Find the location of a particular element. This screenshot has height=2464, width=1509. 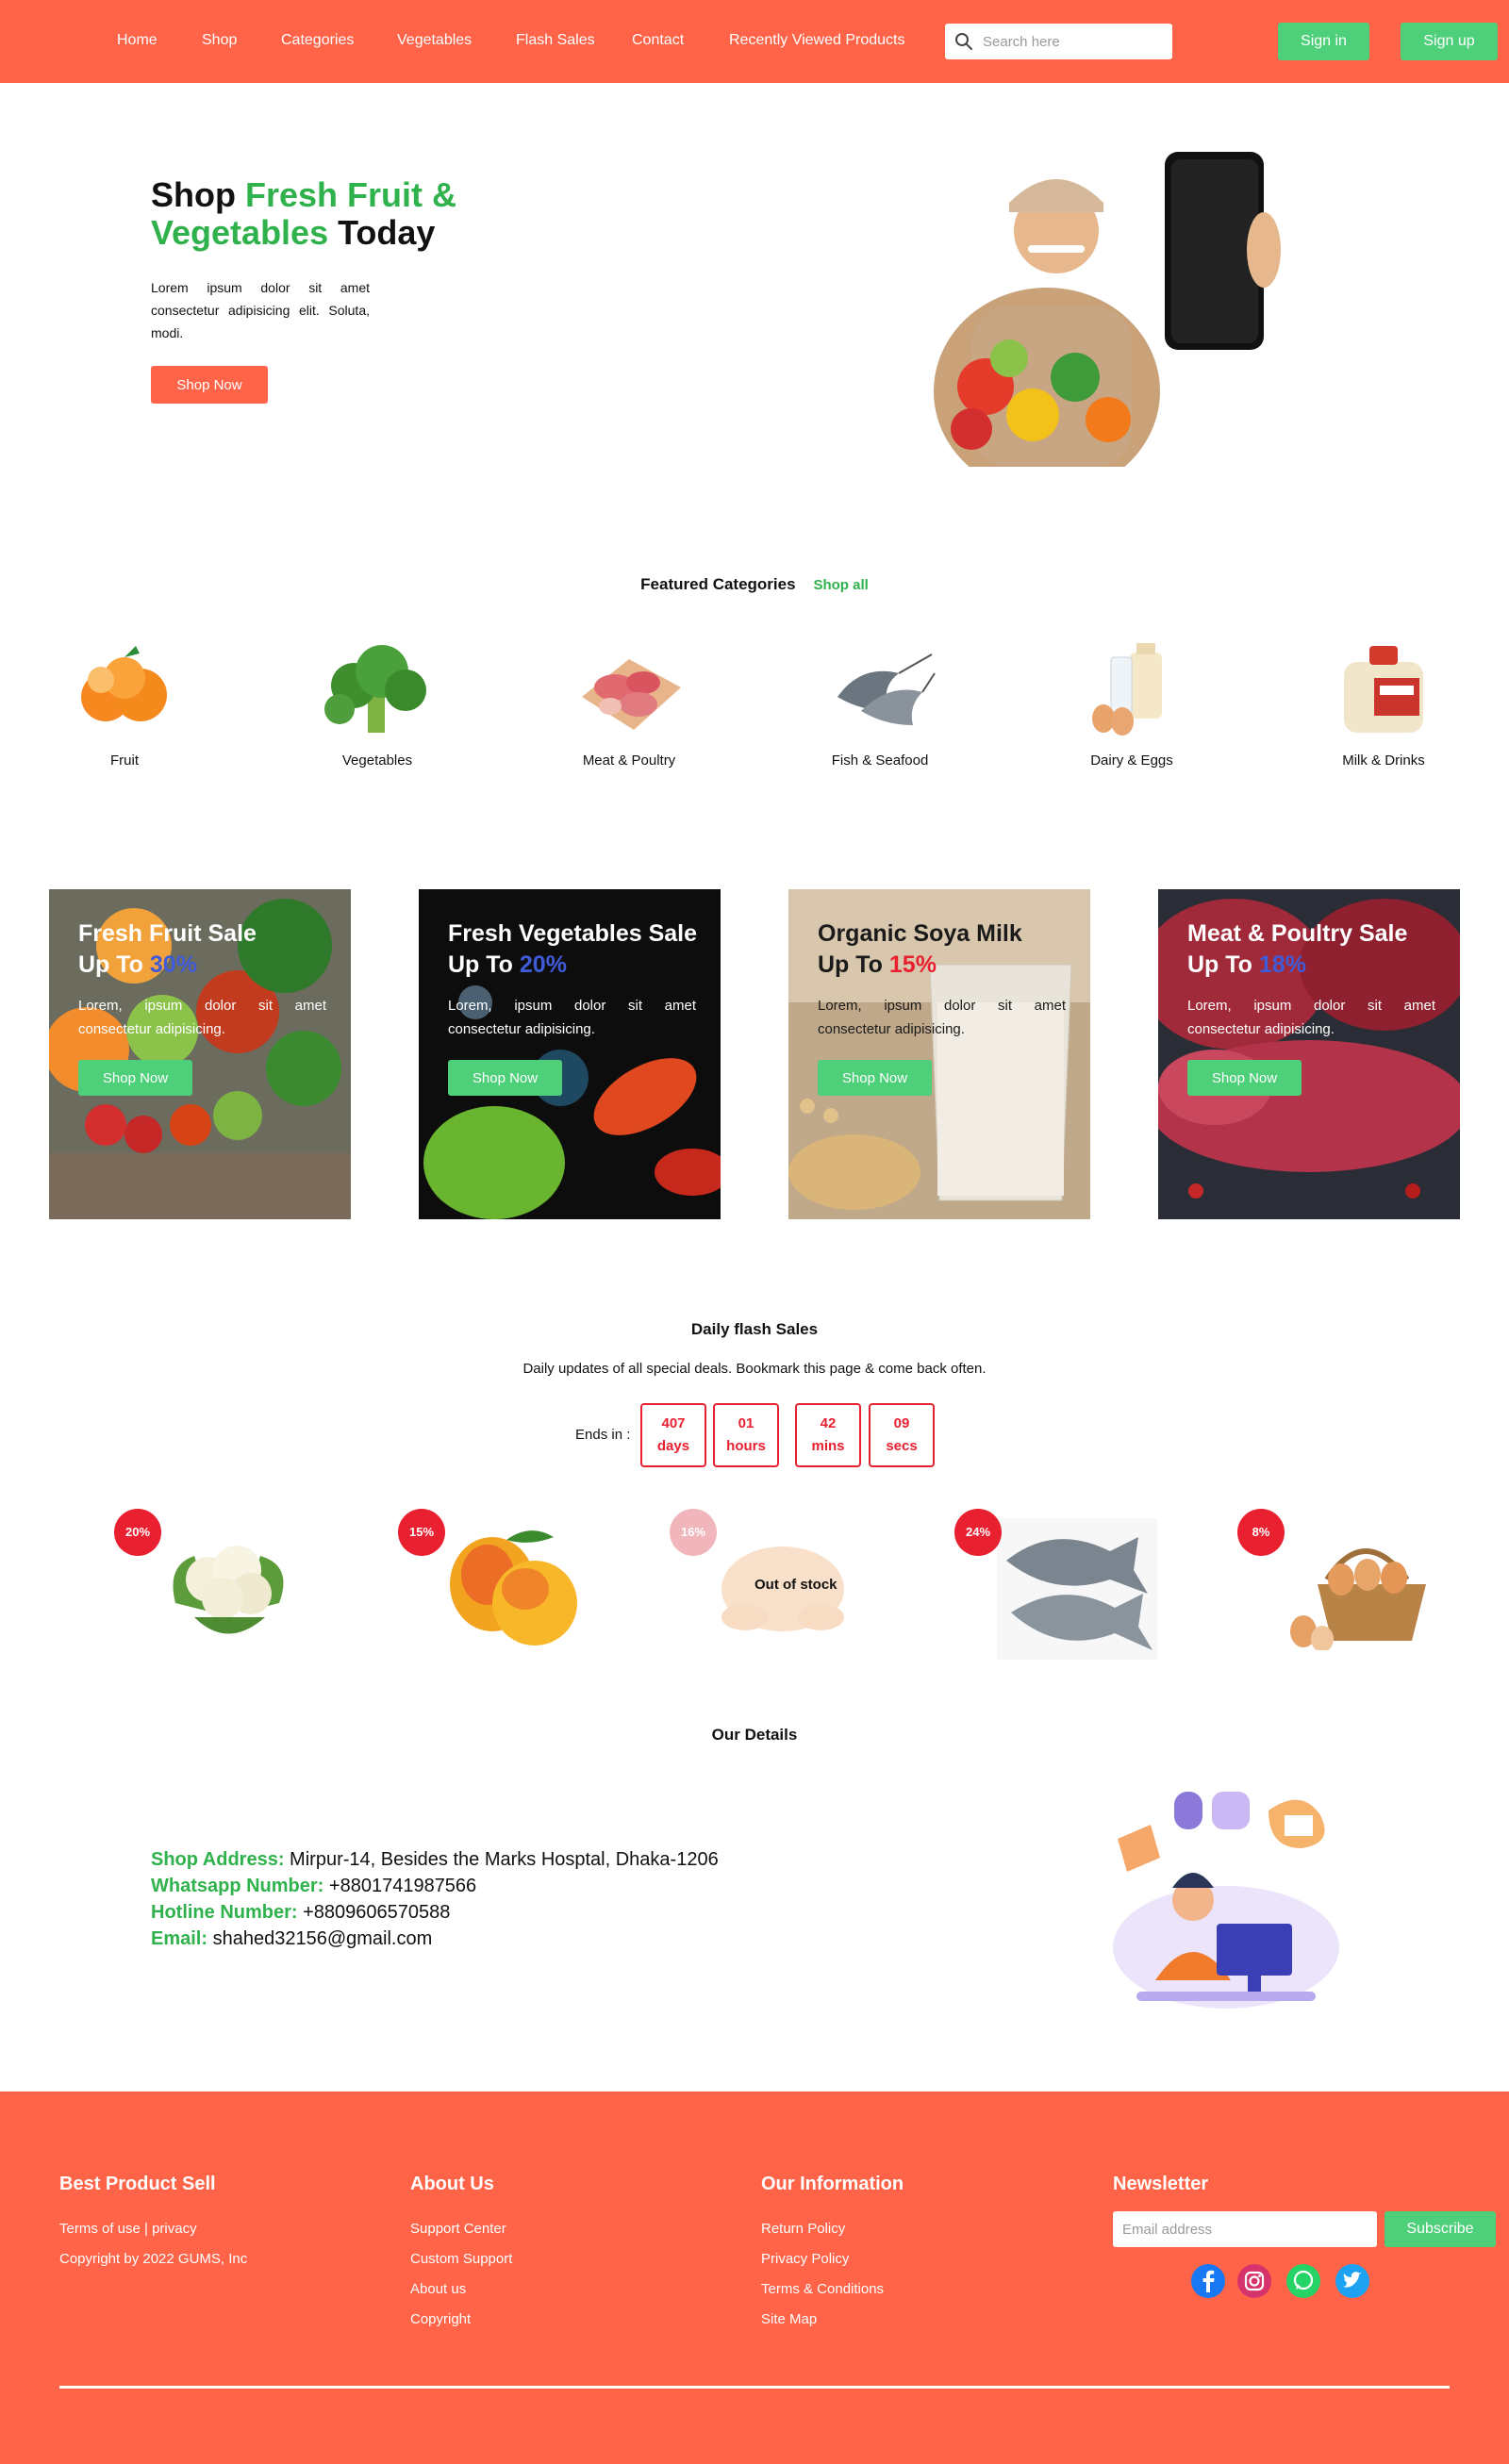

nav-recently-viewed: Recently Viewed Products is located at coordinates (816, 40).